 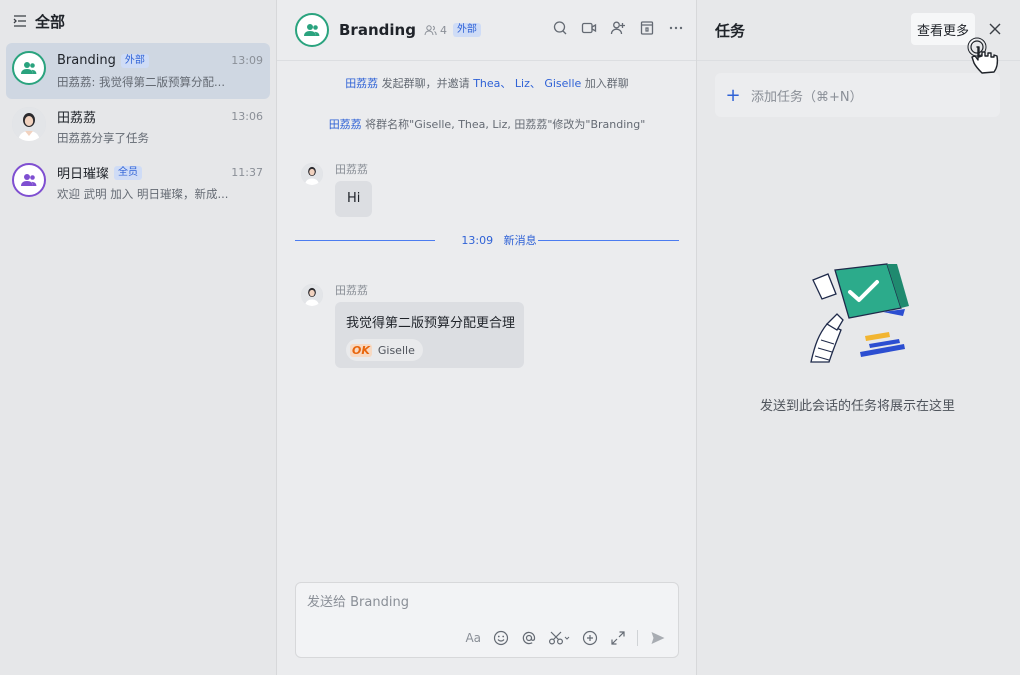 I want to click on member-count-value: 4, so click(x=443, y=30).